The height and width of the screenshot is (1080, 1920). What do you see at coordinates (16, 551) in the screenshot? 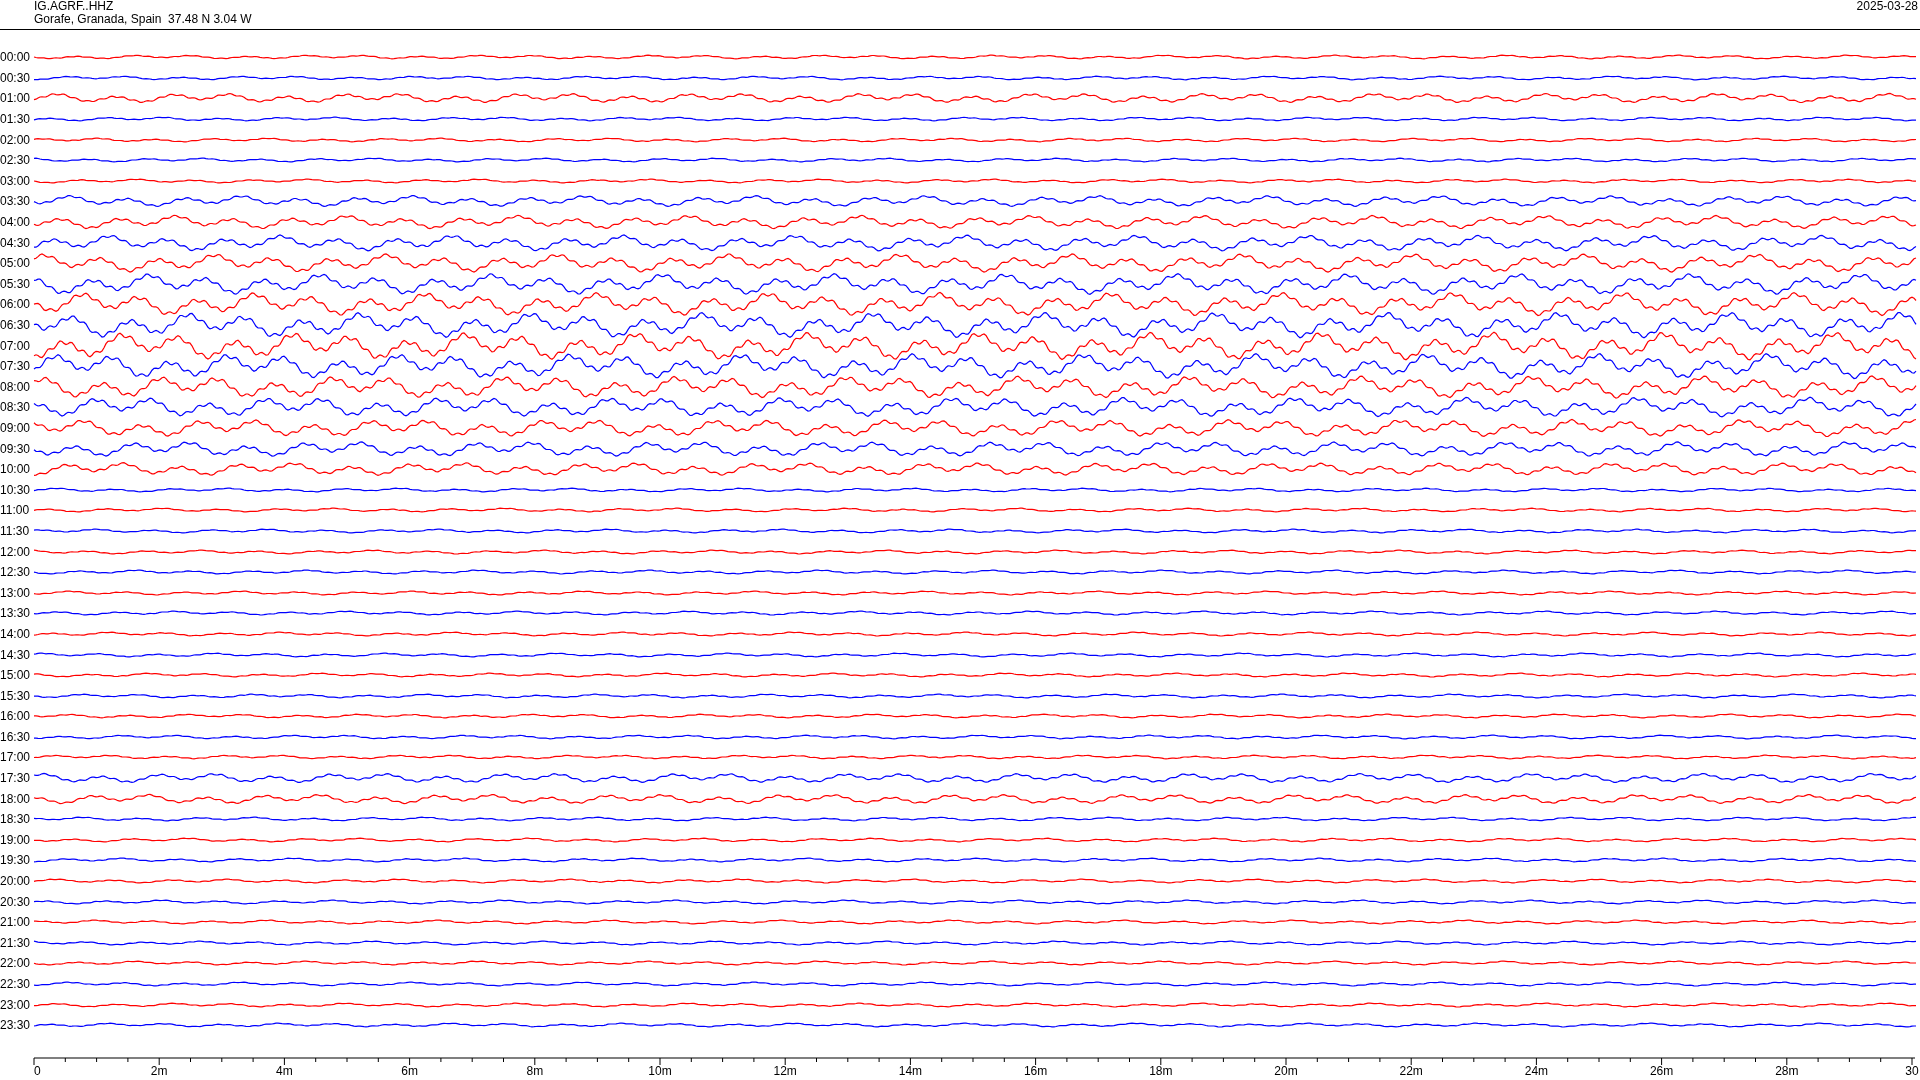
I see `time-label: 12:00` at bounding box center [16, 551].